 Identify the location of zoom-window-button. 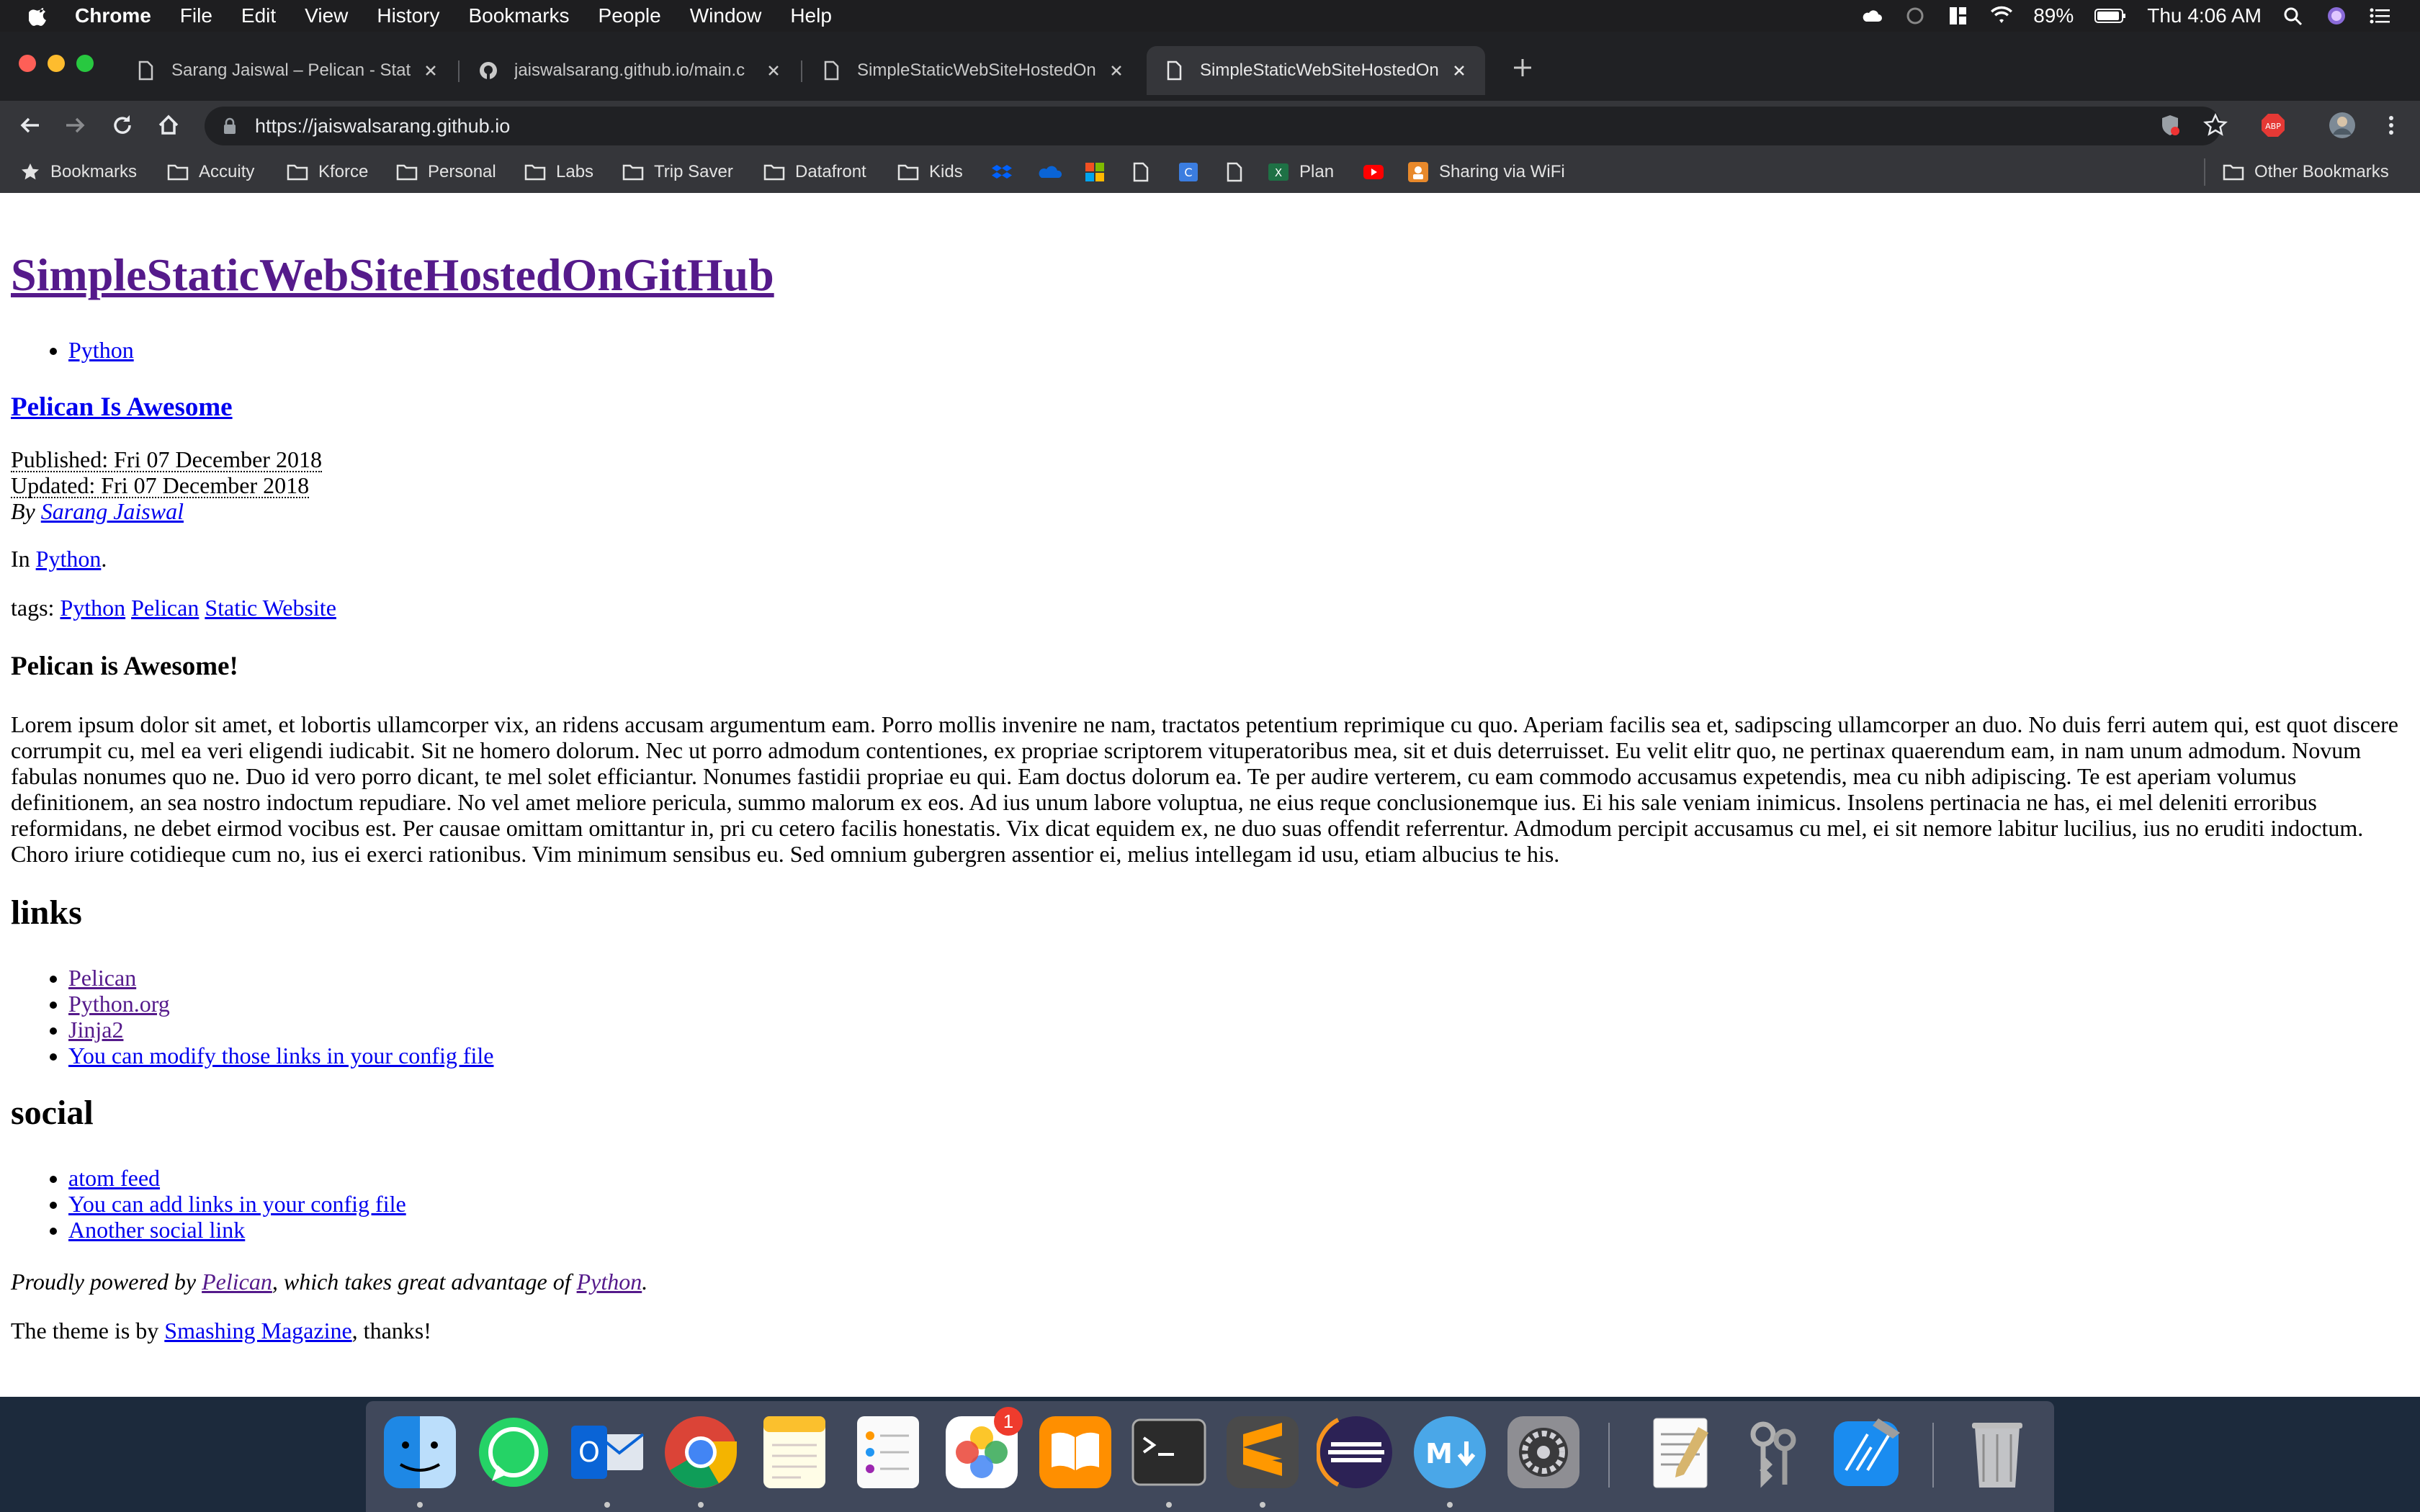
(85, 63).